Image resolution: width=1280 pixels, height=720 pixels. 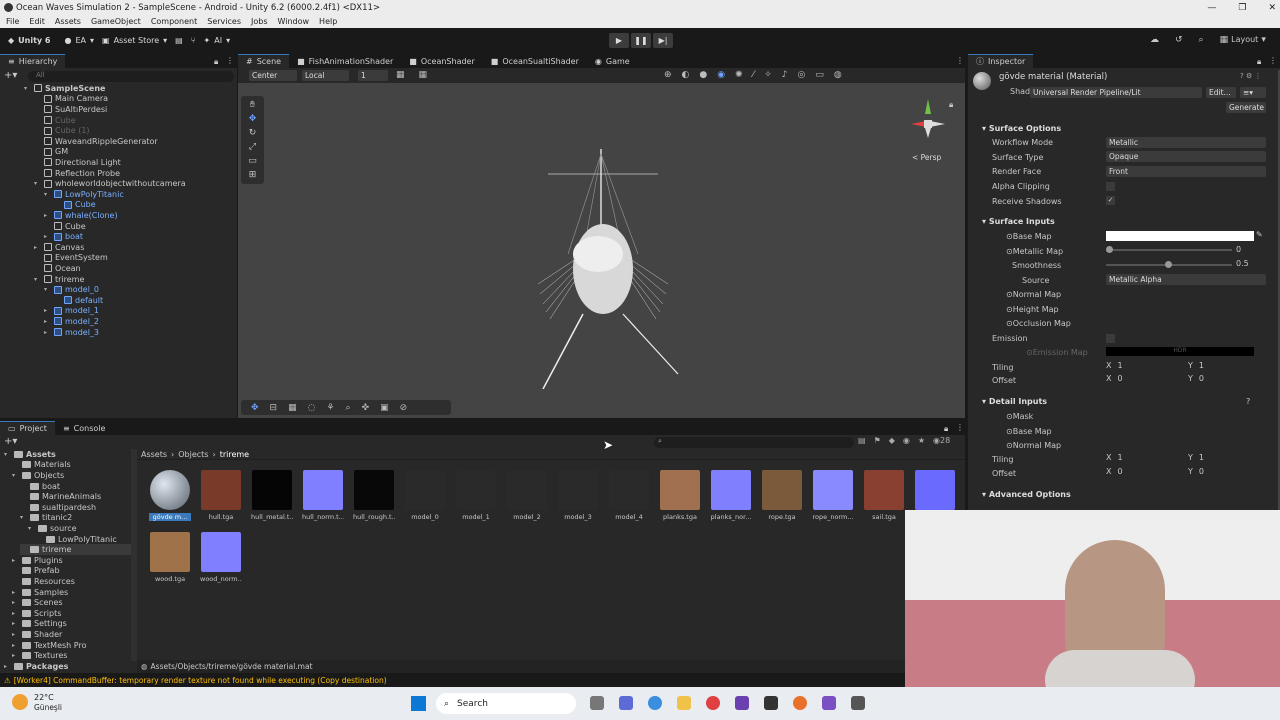 I want to click on pause-button: ❚❚, so click(x=641, y=40).